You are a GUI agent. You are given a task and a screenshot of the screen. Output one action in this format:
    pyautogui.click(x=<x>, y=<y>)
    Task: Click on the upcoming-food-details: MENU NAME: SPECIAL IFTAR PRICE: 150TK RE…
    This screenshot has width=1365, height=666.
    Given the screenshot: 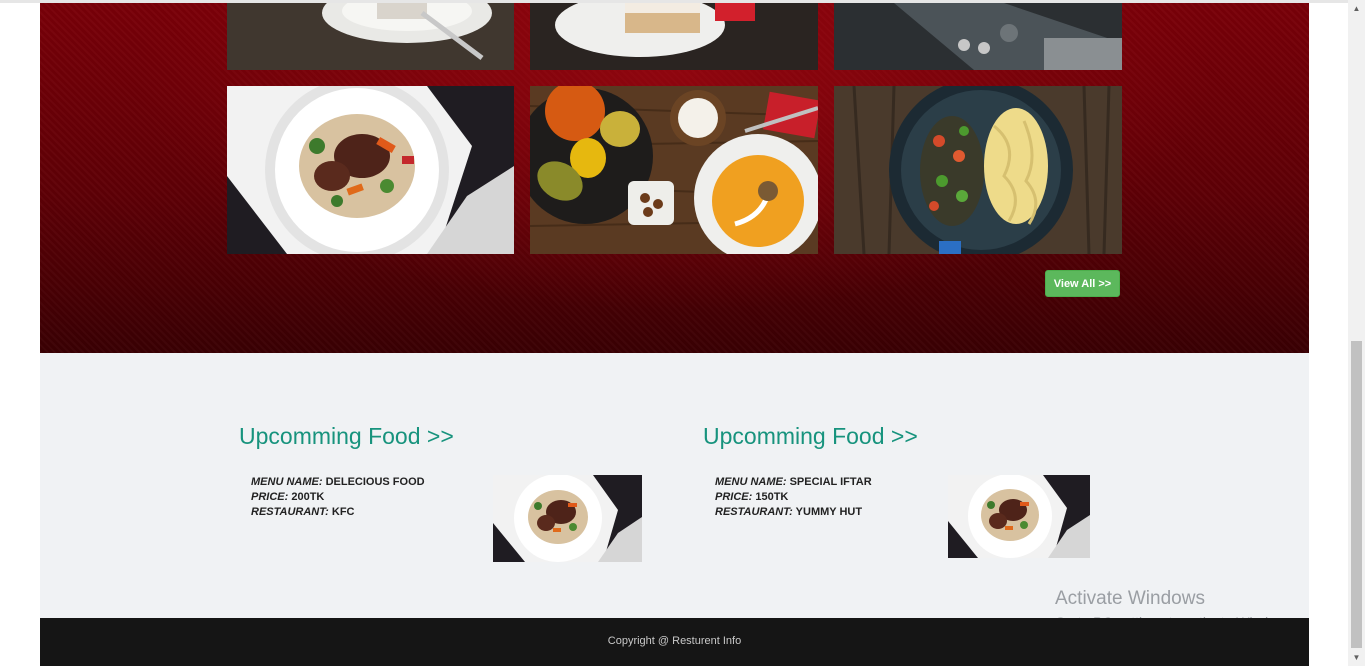 What is the action you would take?
    pyautogui.click(x=793, y=497)
    